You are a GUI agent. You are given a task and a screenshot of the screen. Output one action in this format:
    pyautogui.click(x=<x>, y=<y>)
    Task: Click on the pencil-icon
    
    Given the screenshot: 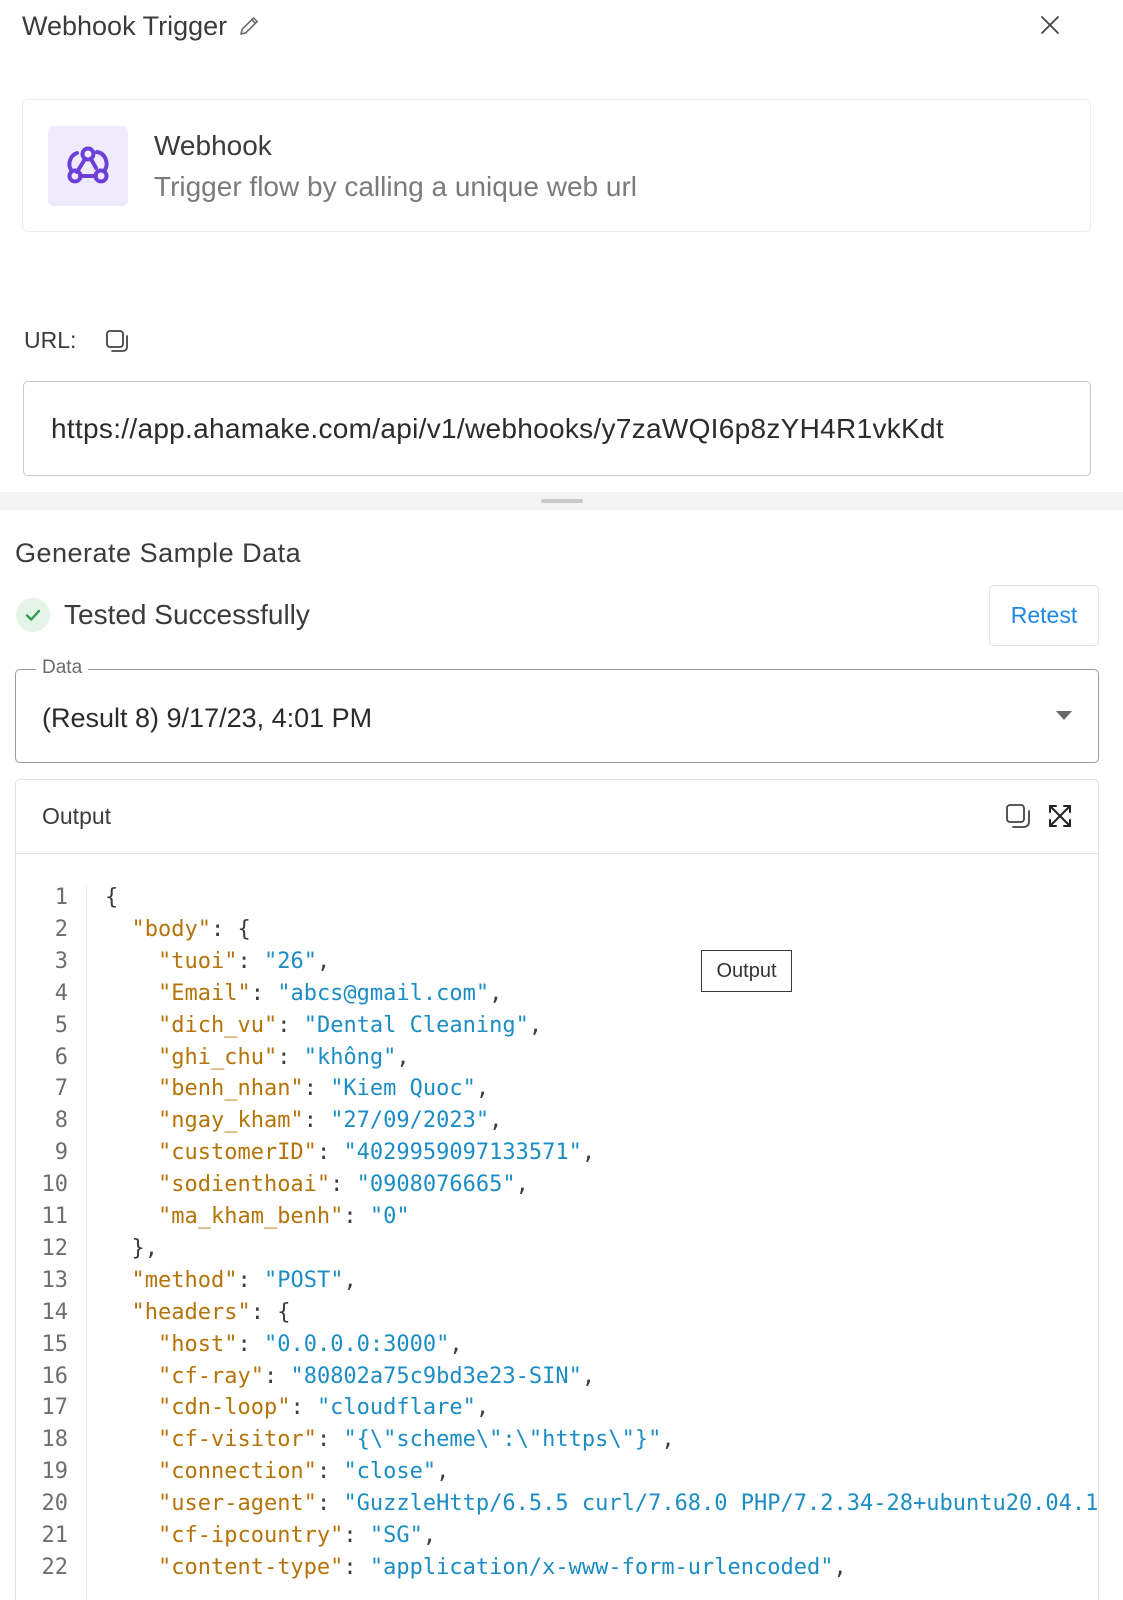 What is the action you would take?
    pyautogui.click(x=249, y=26)
    